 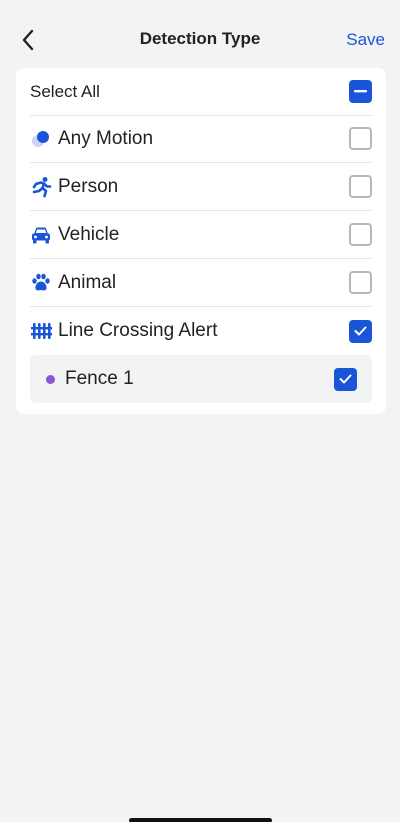 I want to click on paw-icon, so click(x=41, y=283).